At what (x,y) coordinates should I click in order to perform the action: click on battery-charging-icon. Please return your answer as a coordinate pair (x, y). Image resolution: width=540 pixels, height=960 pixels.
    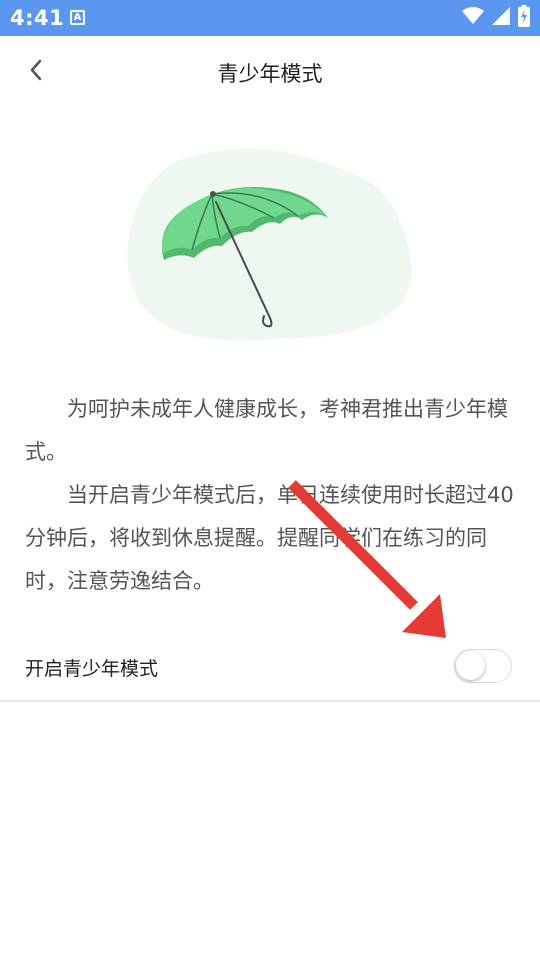
    Looking at the image, I should click on (524, 18).